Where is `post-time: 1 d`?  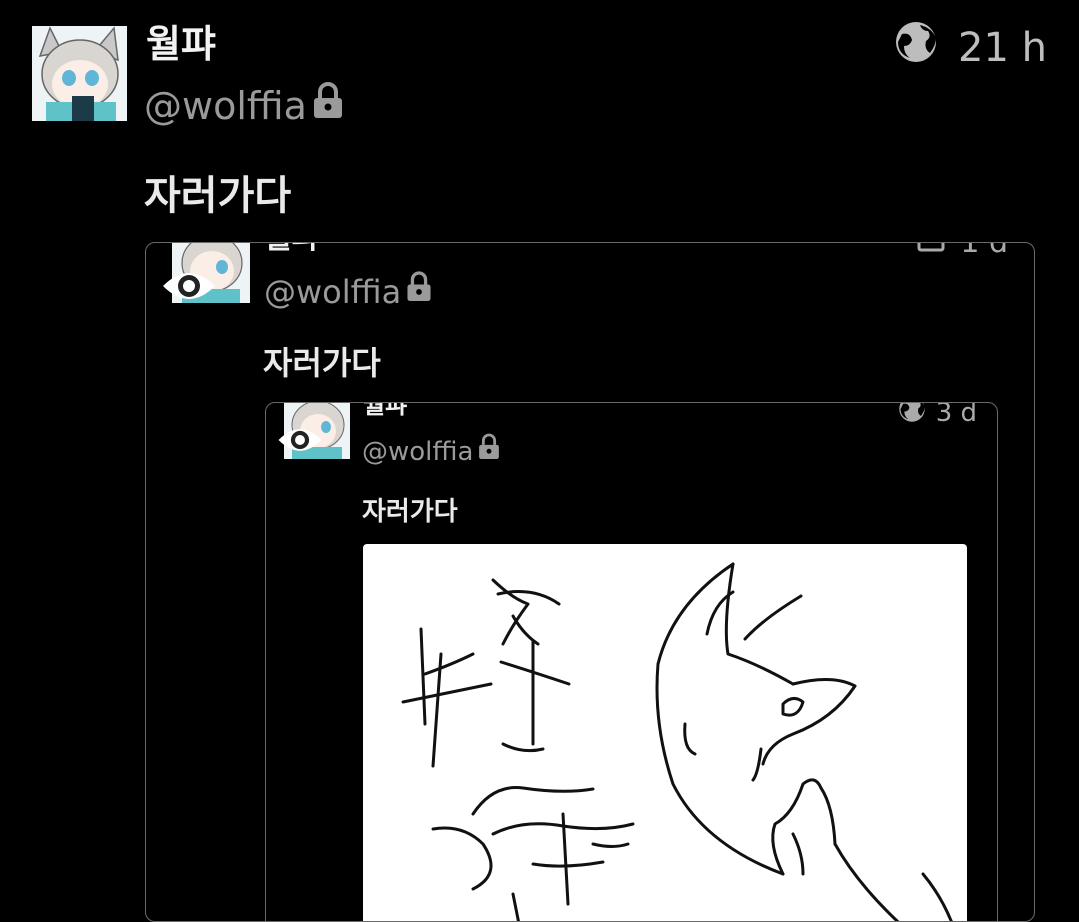
post-time: 1 d is located at coordinates (984, 252).